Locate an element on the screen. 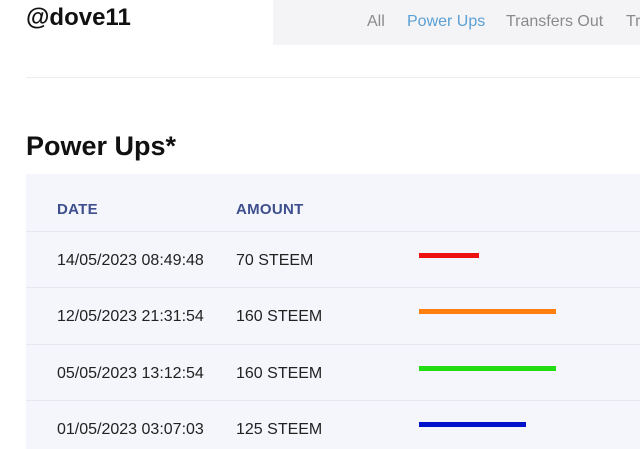 The image size is (640, 449). tab-bar: All Power Ups Transfers Out Tr is located at coordinates (456, 22).